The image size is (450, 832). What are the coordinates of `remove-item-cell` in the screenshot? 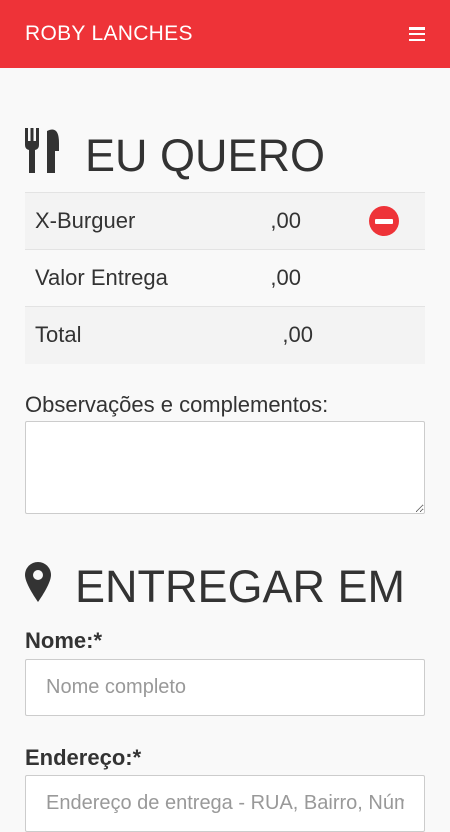 It's located at (396, 221).